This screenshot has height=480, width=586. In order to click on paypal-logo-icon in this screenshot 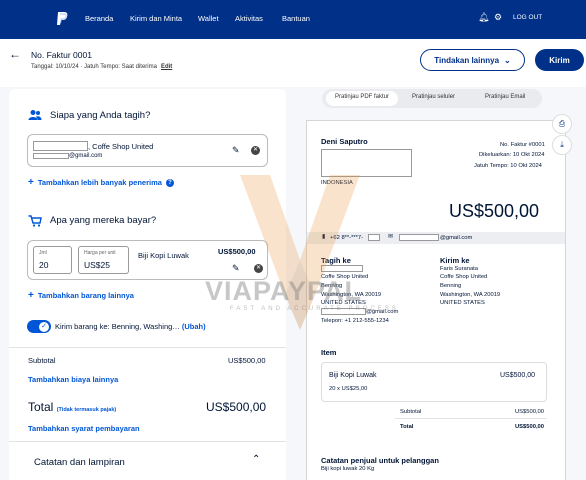, I will do `click(62, 18)`.